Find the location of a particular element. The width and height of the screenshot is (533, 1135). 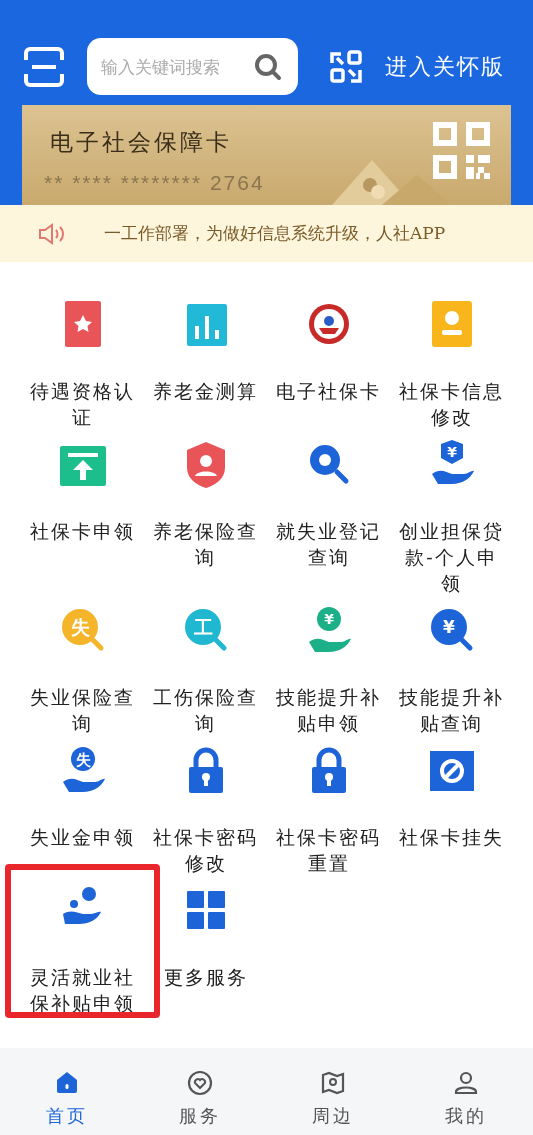

nav-tab: 我的 is located at coordinates (466, 1091).